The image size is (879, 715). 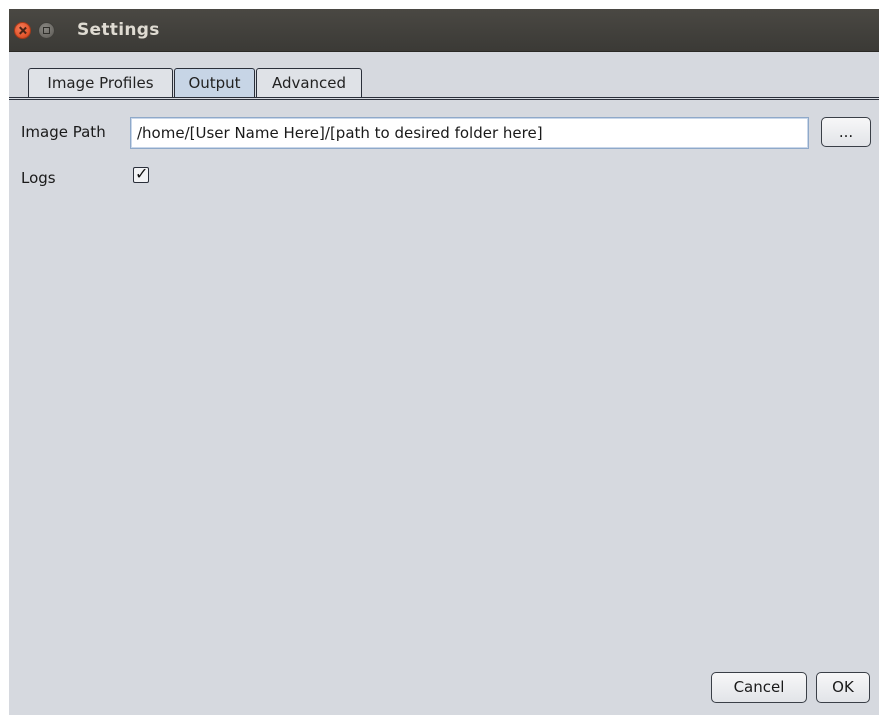 What do you see at coordinates (759, 687) in the screenshot?
I see `cancel-button: Cancel` at bounding box center [759, 687].